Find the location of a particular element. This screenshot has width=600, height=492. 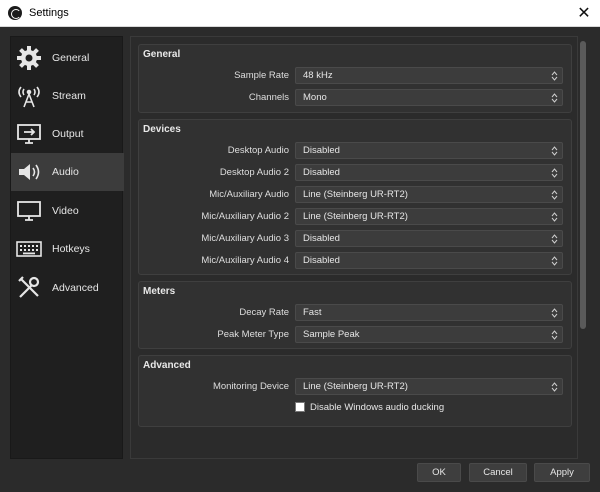

device-row: Mic/Auxiliary Audio 3 Disabled is located at coordinates (356, 239).